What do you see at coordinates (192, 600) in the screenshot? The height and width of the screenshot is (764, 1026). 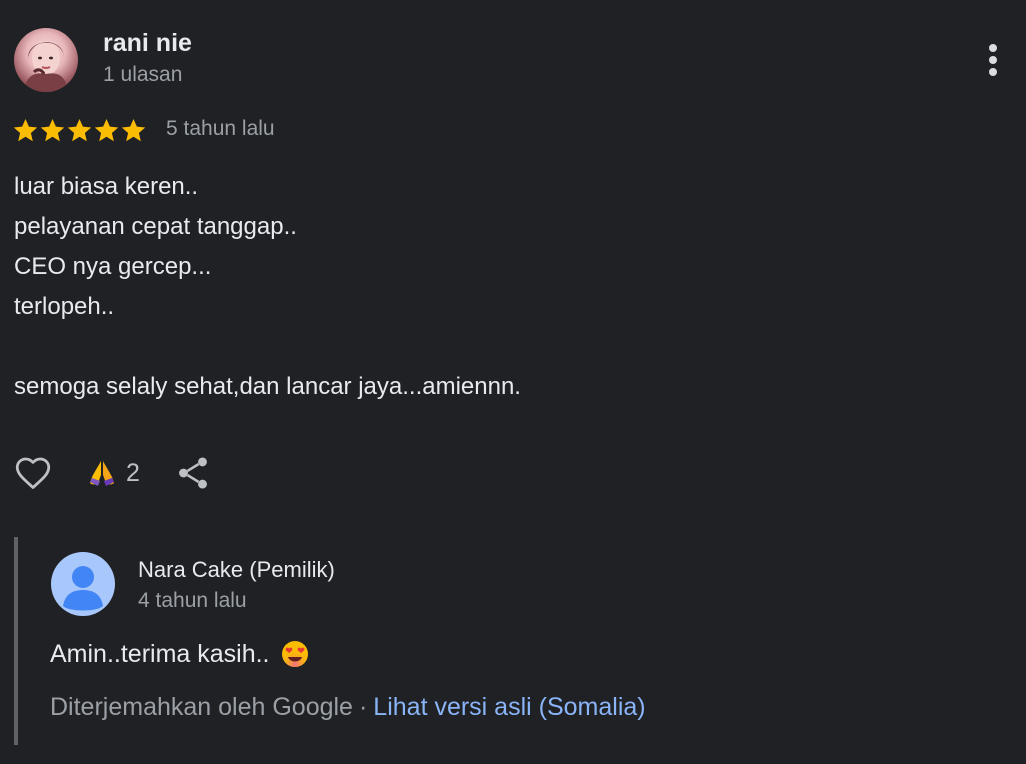 I see `owner-reply-date: 4 tahun lalu` at bounding box center [192, 600].